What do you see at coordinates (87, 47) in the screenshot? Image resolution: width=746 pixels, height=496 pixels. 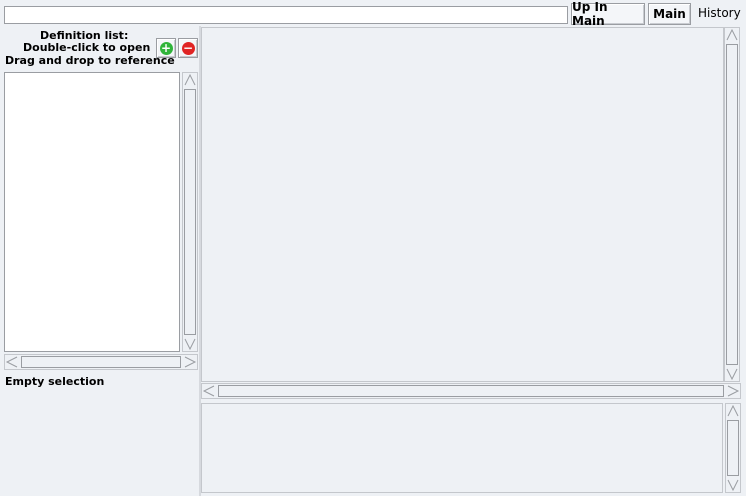 I see `definition-list-header-line2: Double-click to open` at bounding box center [87, 47].